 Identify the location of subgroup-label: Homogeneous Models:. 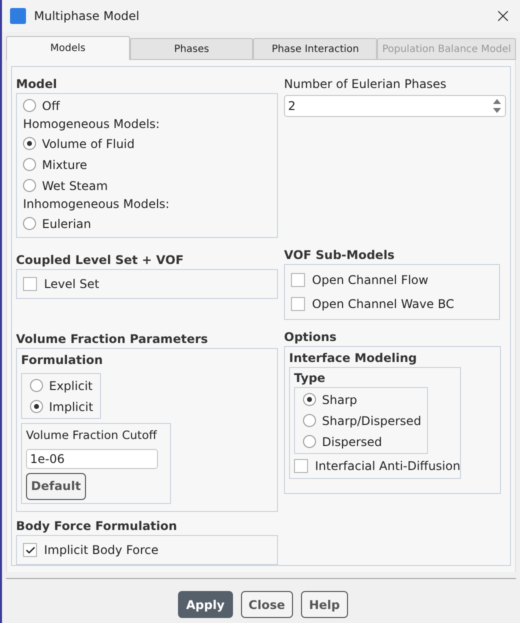
(92, 124).